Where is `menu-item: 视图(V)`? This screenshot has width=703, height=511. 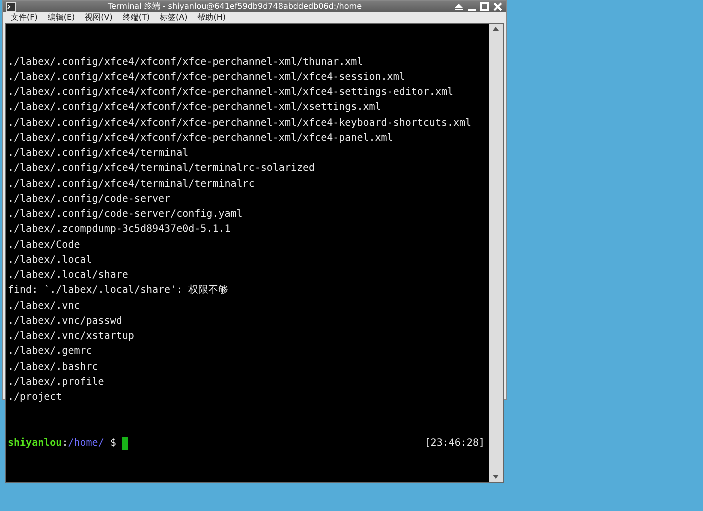
menu-item: 视图(V) is located at coordinates (99, 17).